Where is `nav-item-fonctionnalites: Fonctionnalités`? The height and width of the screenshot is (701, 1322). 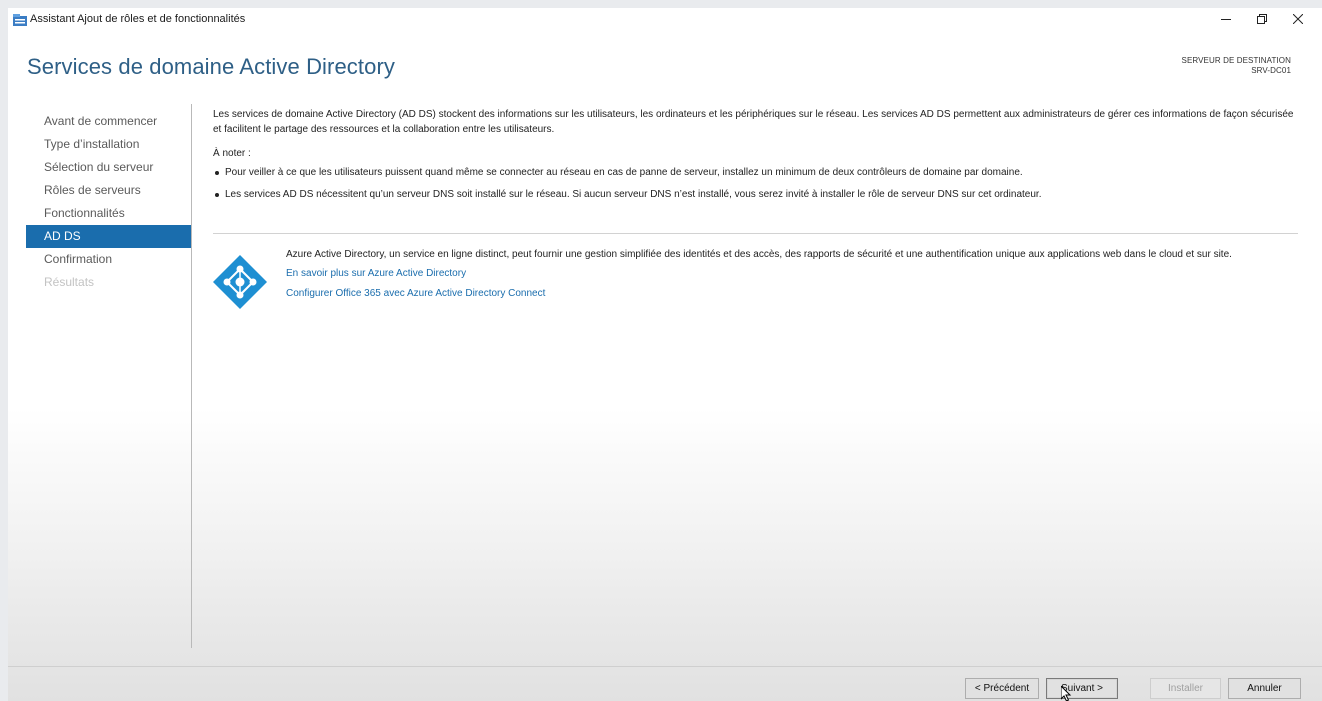 nav-item-fonctionnalites: Fonctionnalités is located at coordinates (108, 213).